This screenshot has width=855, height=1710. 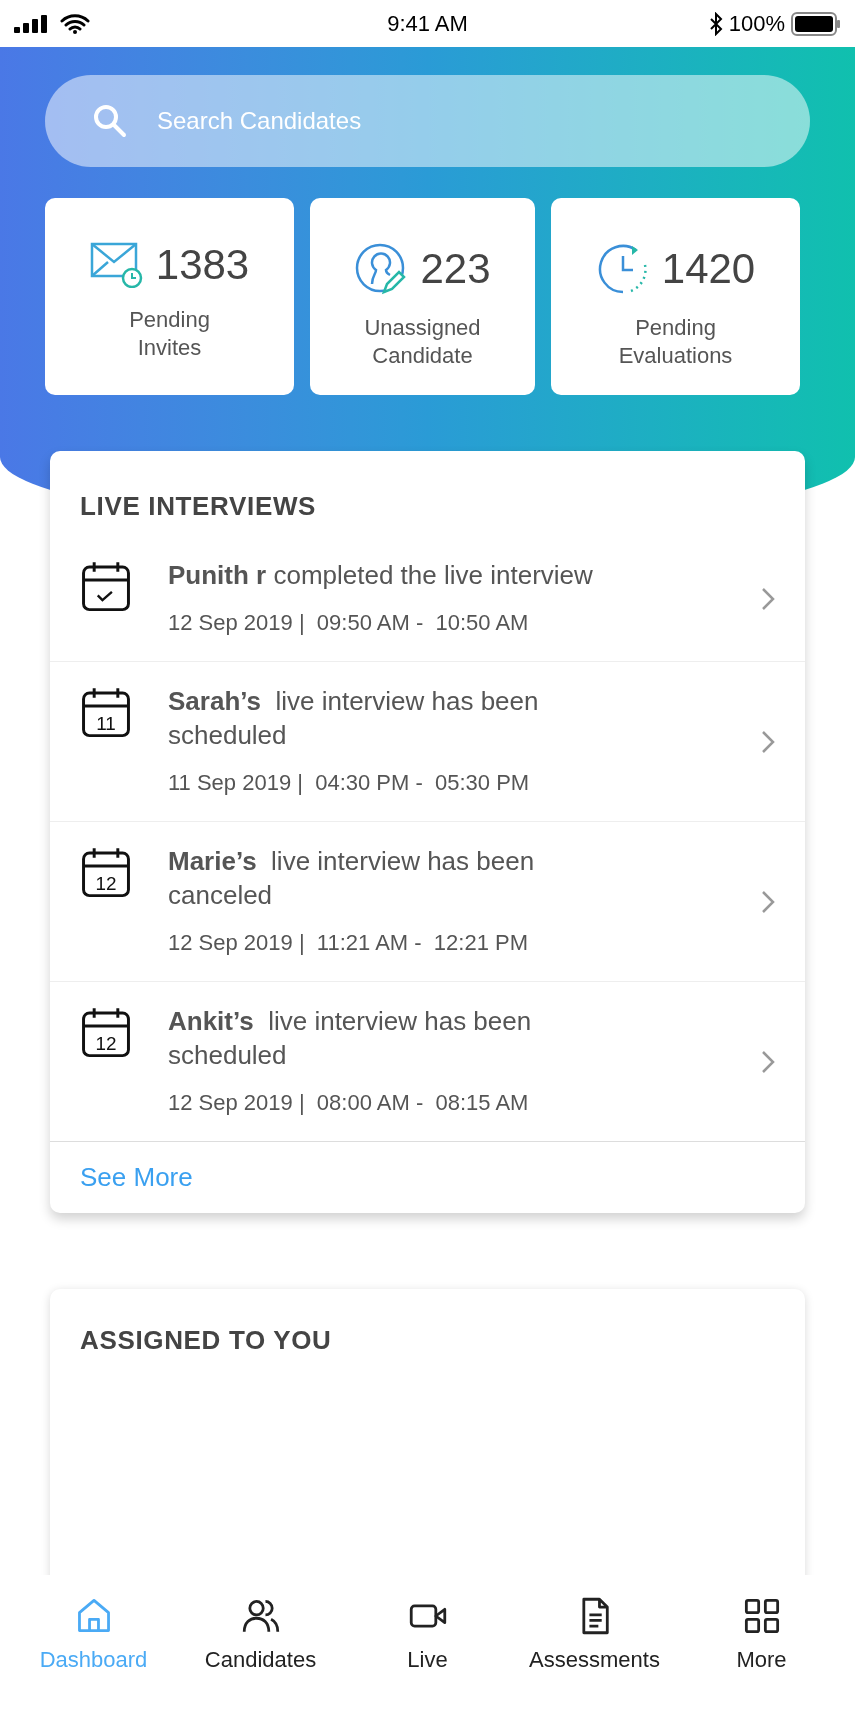 I want to click on tab-bar-item: Candidates, so click(x=260, y=1636).